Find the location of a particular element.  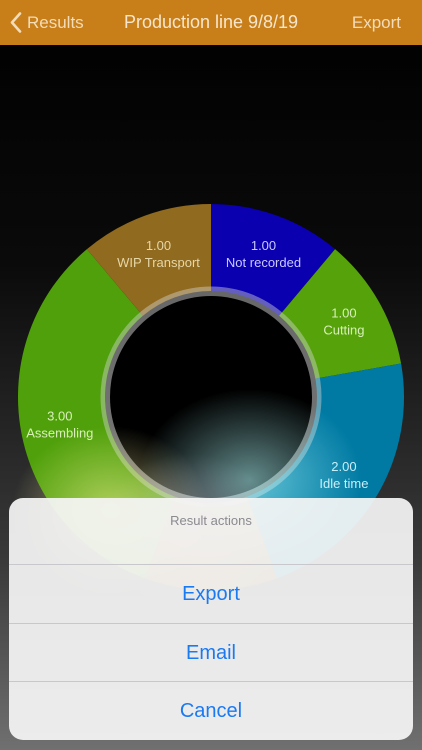

donut-name-label-4: Assembling is located at coordinates (59, 433).